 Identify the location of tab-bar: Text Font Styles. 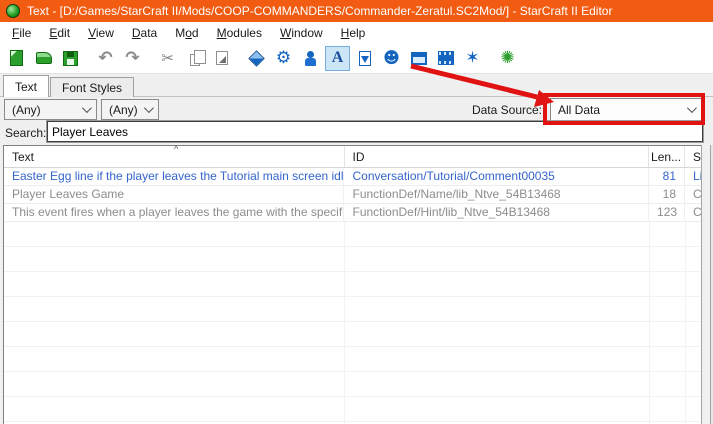
(358, 86).